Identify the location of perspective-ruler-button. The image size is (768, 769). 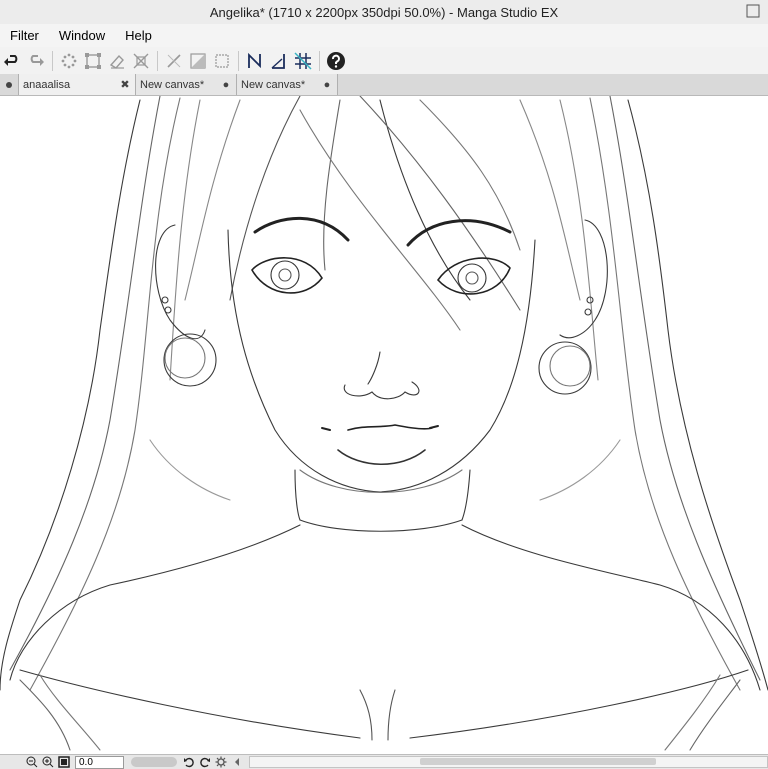
(279, 61).